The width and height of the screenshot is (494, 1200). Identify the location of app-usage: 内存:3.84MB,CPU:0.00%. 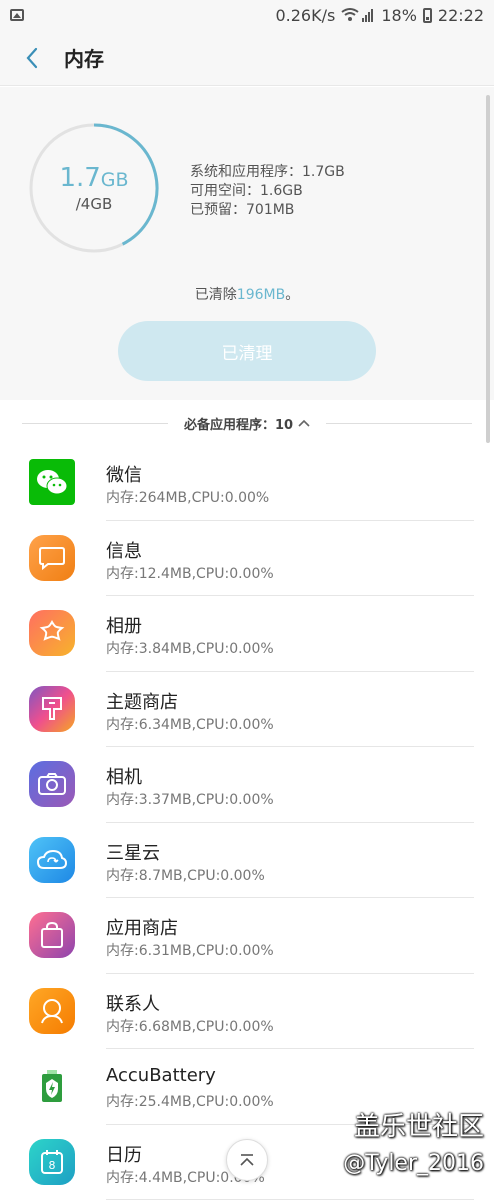
(190, 649).